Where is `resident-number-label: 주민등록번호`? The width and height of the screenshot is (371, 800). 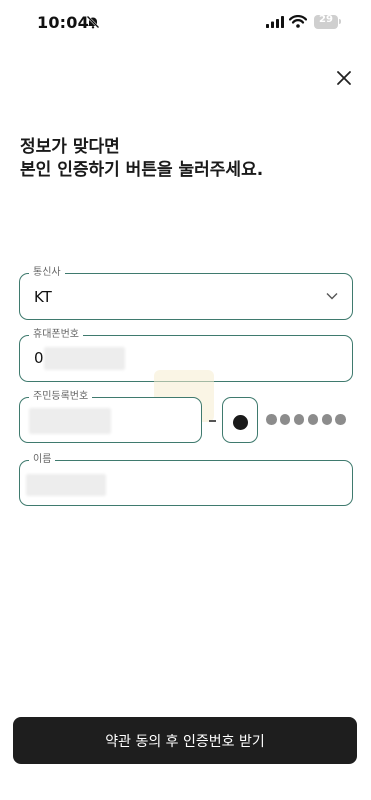
resident-number-label: 주민등록번호 is located at coordinates (61, 397).